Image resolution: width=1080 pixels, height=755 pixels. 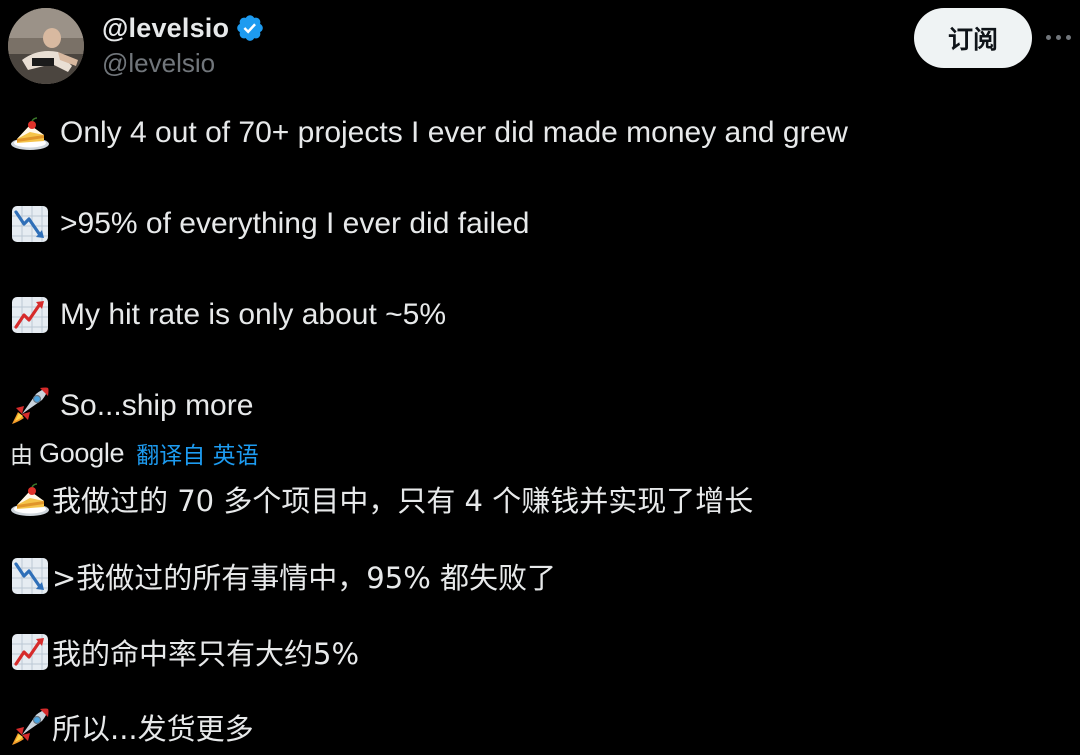 I want to click on post-line: So...ship more, so click(x=131, y=406).